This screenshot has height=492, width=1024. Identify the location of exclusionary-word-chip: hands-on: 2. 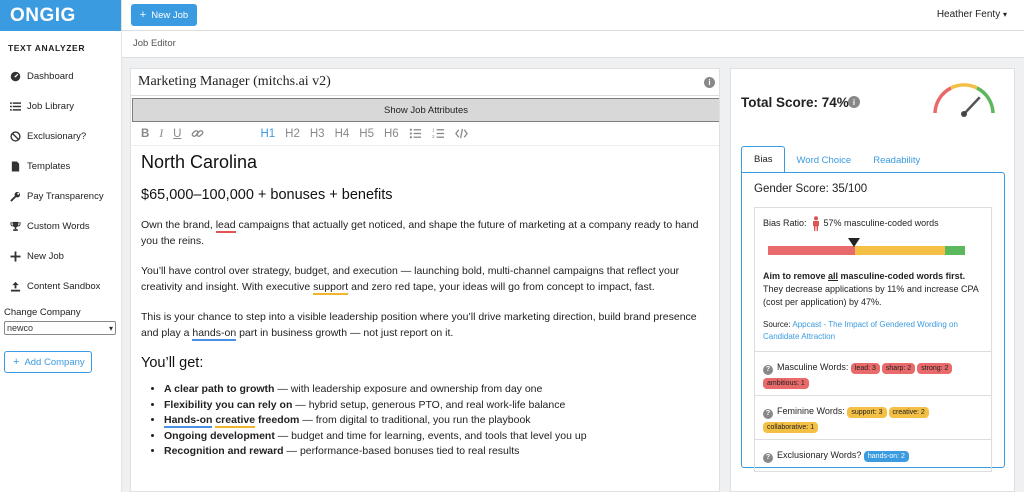
(886, 456).